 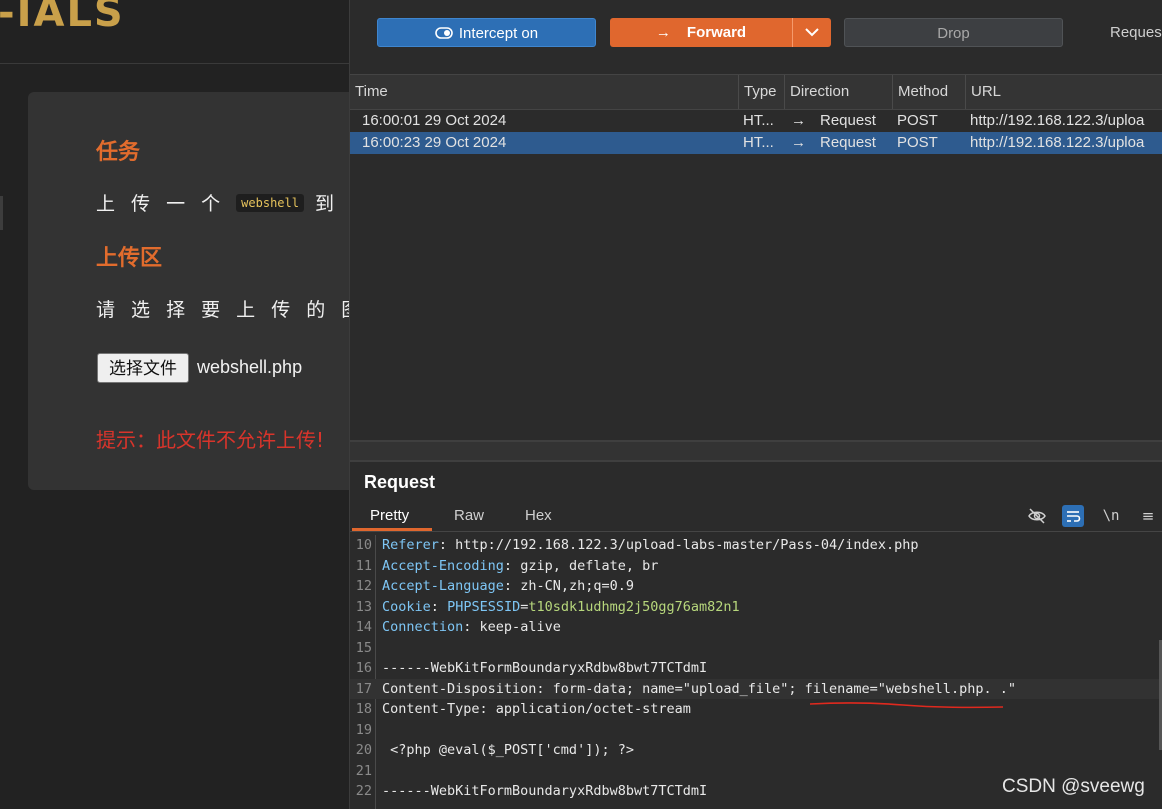 What do you see at coordinates (363, 770) in the screenshot?
I see `line-number: 21` at bounding box center [363, 770].